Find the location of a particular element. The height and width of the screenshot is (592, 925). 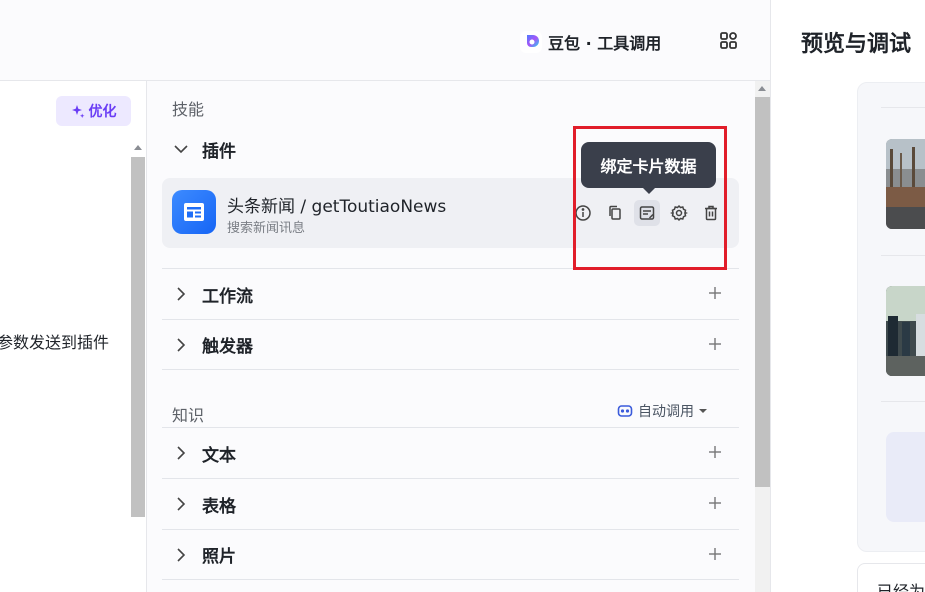

workflow-row: 工作流 is located at coordinates (450, 293).